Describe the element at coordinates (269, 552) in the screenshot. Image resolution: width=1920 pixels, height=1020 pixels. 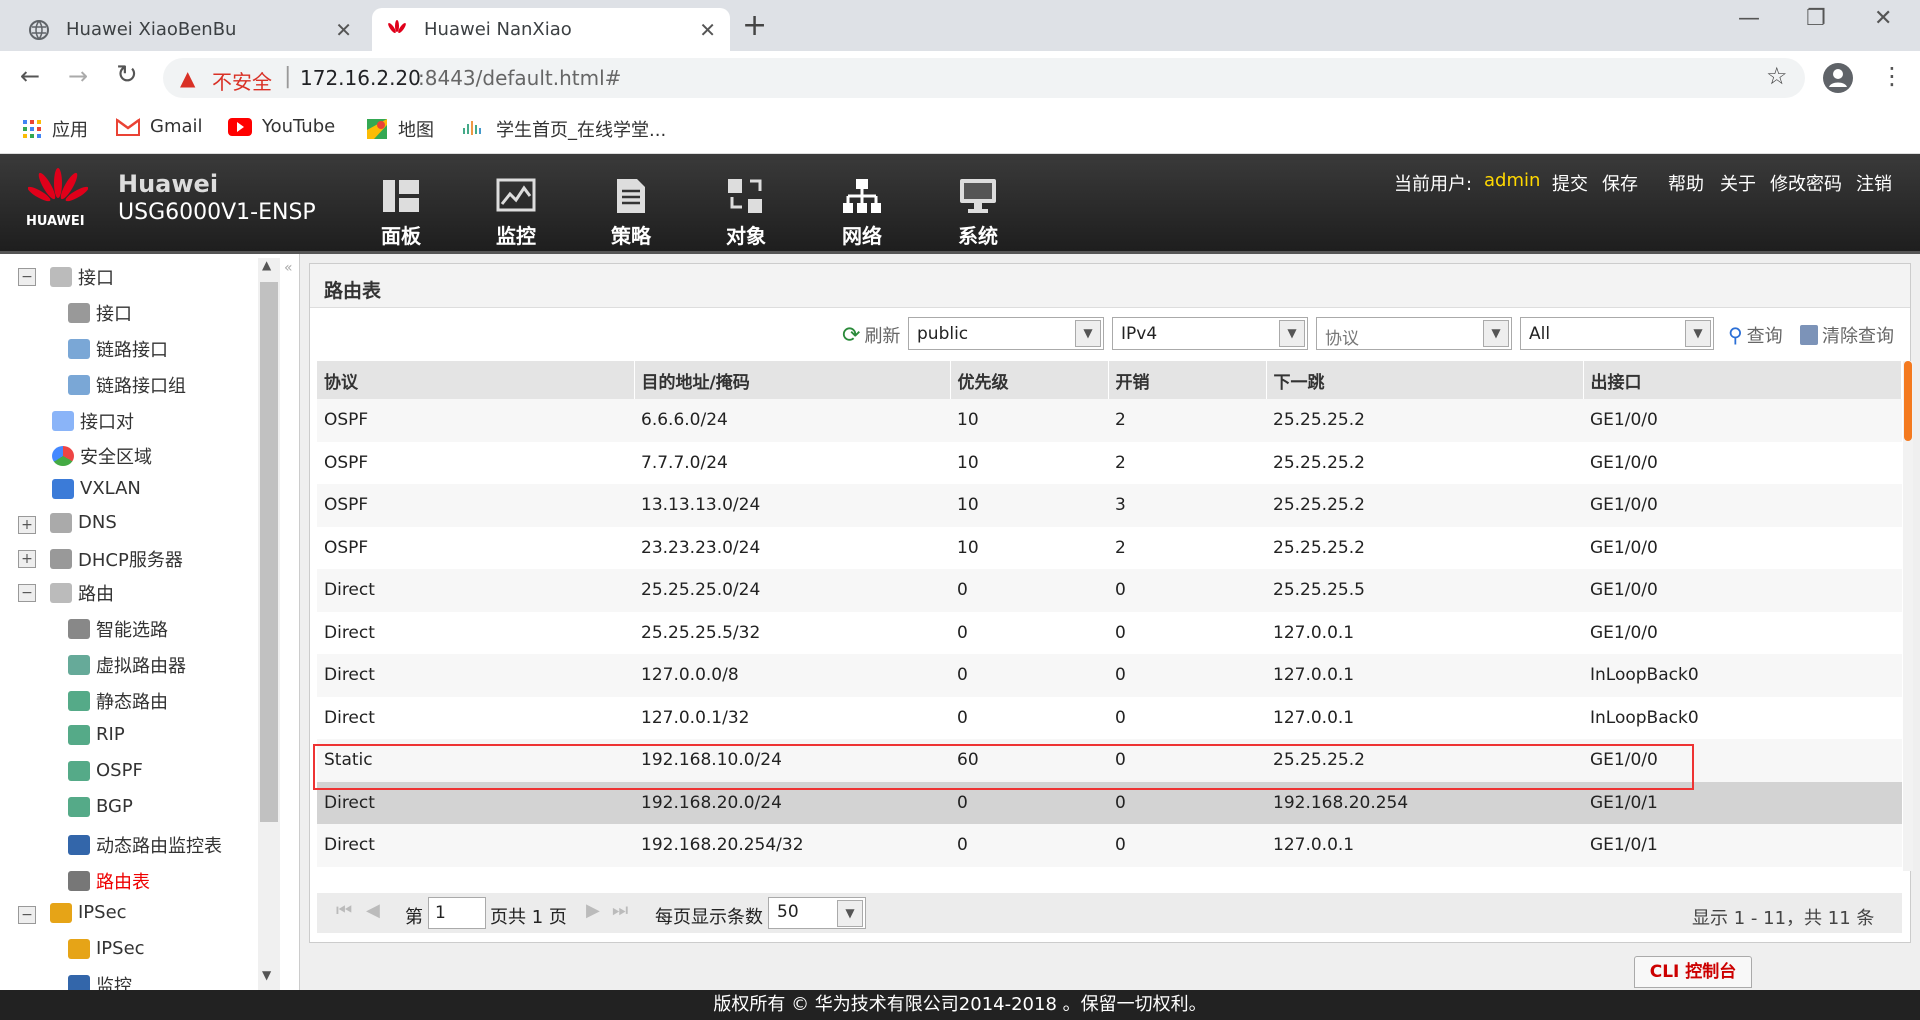
I see `sidebar-scroll-thumb` at that location.